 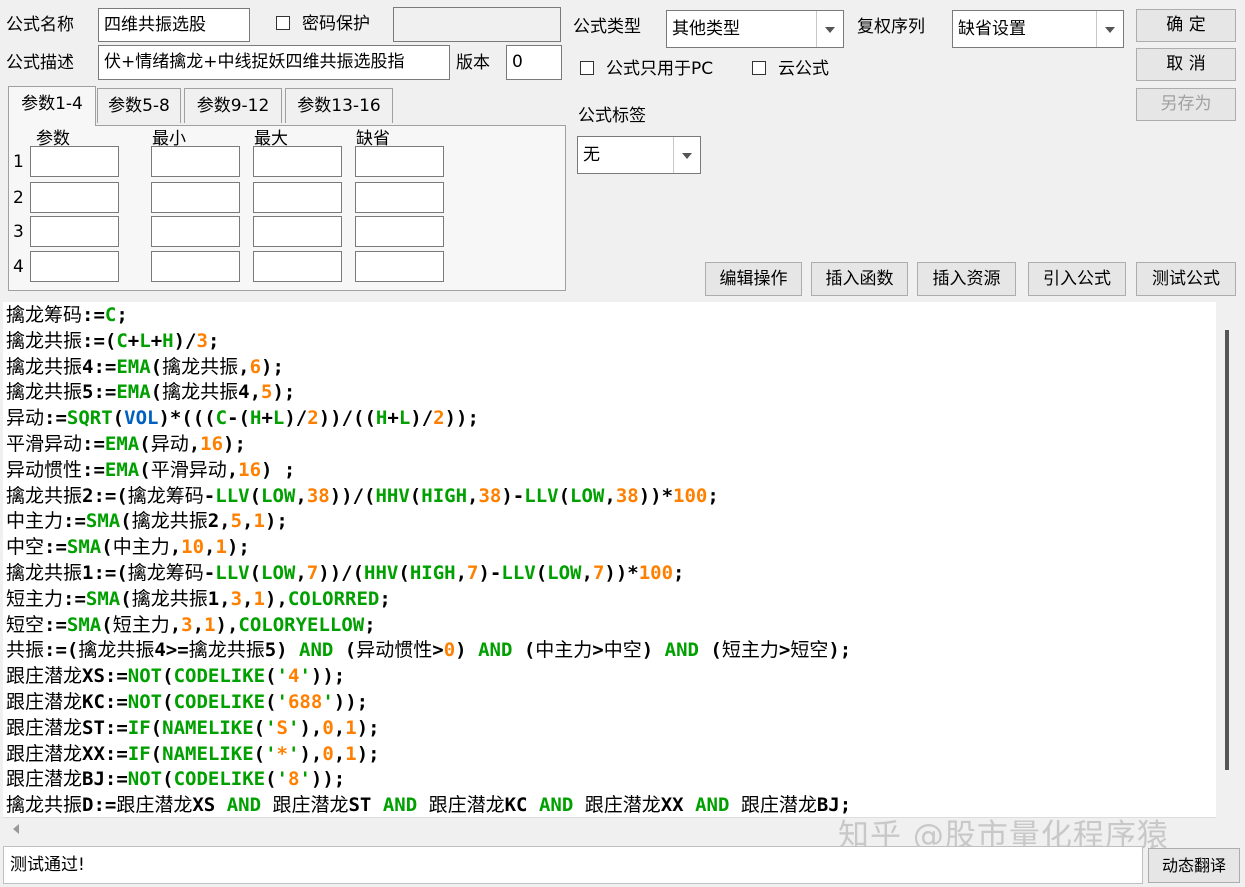 I want to click on rights-seq-select: 缺省设置, so click(x=1038, y=29).